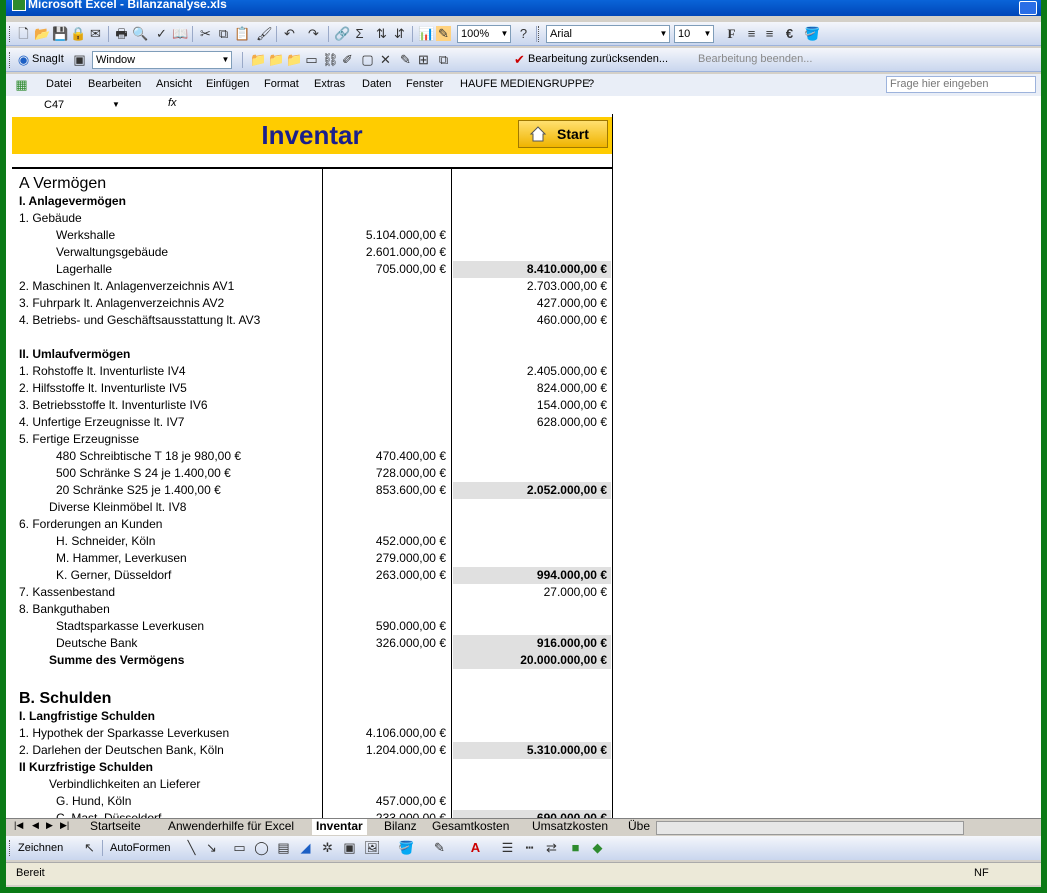 Image resolution: width=1047 pixels, height=893 pixels. I want to click on draw-menu-button: Zeichnen, so click(40, 848).